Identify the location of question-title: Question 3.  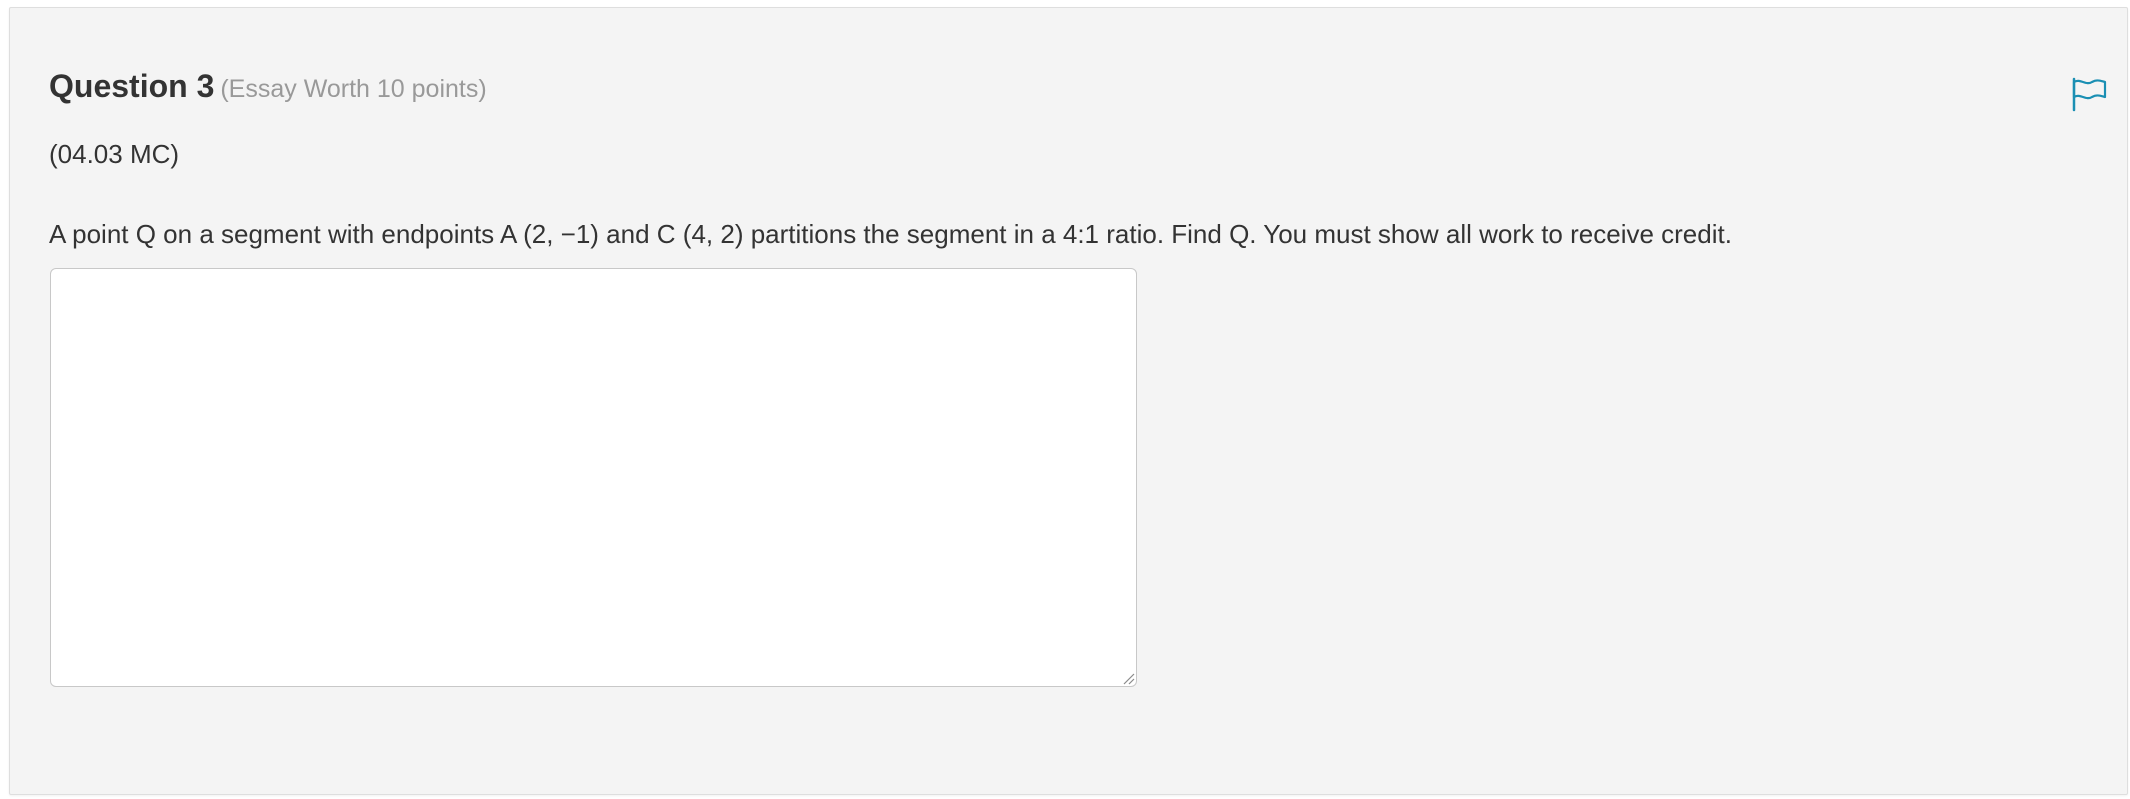
(132, 86).